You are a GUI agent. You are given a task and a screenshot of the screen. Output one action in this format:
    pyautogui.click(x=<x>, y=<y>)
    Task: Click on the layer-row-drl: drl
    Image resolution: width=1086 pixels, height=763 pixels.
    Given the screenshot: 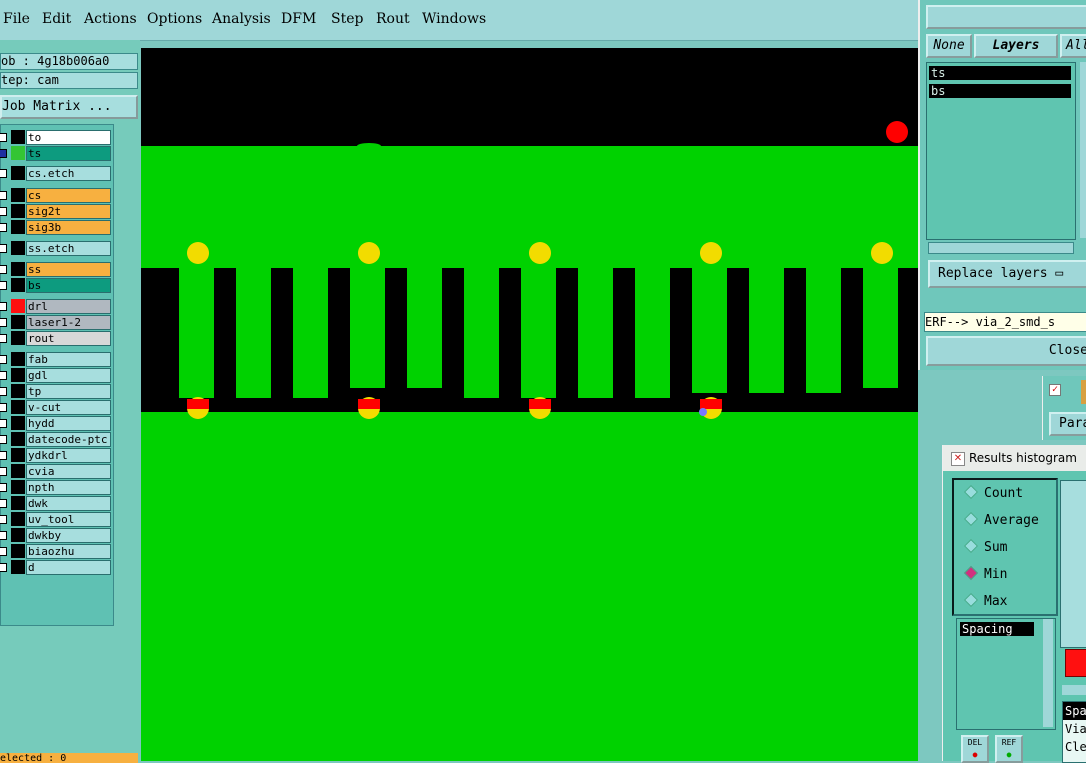 What is the action you would take?
    pyautogui.click(x=56, y=306)
    